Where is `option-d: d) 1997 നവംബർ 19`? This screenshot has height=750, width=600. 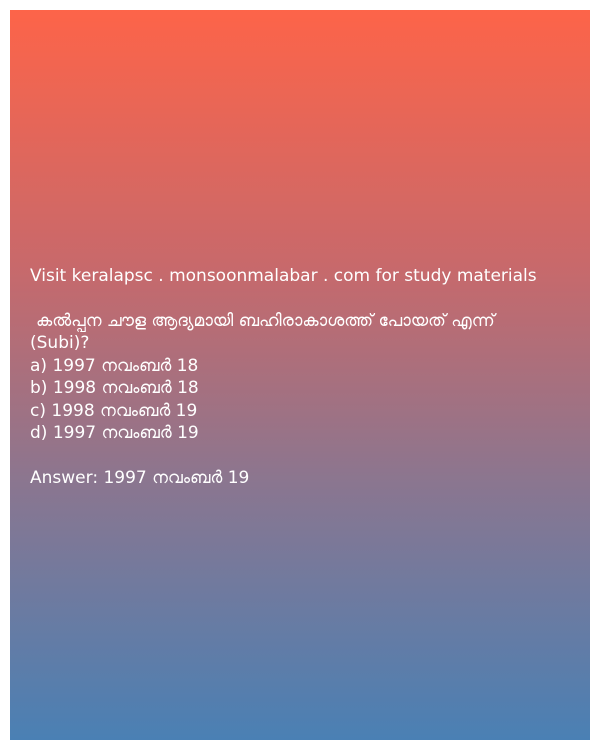
option-d: d) 1997 നവംബർ 19 is located at coordinates (114, 433).